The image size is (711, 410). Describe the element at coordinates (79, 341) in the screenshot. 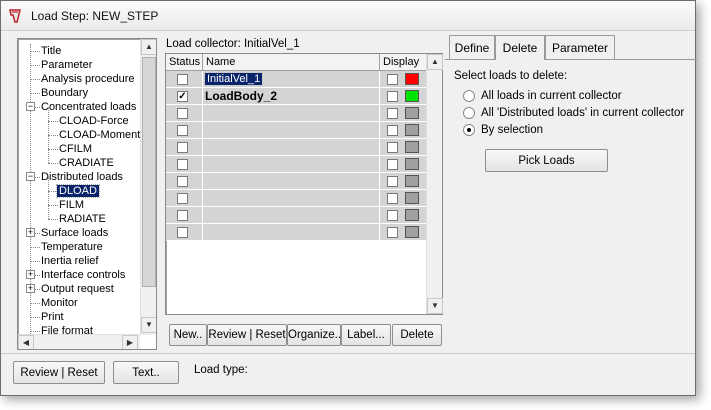

I see `tree-horizontal-scrollbar: ◀ ▶` at that location.